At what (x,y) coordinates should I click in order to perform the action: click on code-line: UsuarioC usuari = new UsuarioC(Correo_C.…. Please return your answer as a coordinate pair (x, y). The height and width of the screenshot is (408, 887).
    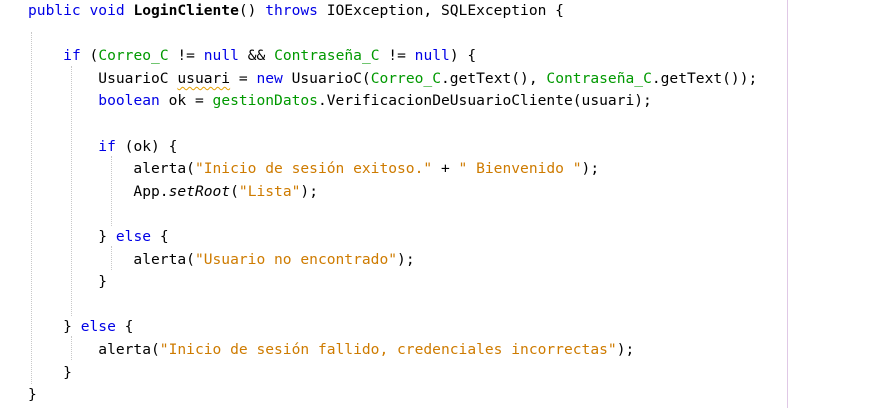
    Looking at the image, I should click on (392, 79).